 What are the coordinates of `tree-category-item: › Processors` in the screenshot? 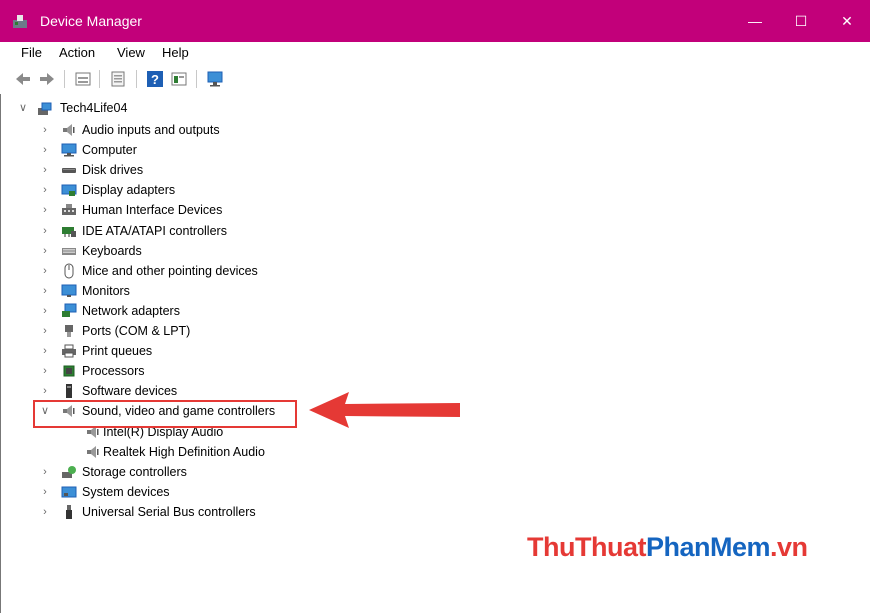 It's located at (431, 371).